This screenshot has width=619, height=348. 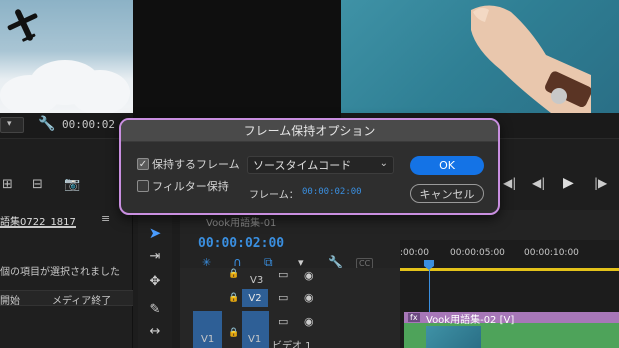 I want to click on source-monitor-frame, so click(x=66, y=56).